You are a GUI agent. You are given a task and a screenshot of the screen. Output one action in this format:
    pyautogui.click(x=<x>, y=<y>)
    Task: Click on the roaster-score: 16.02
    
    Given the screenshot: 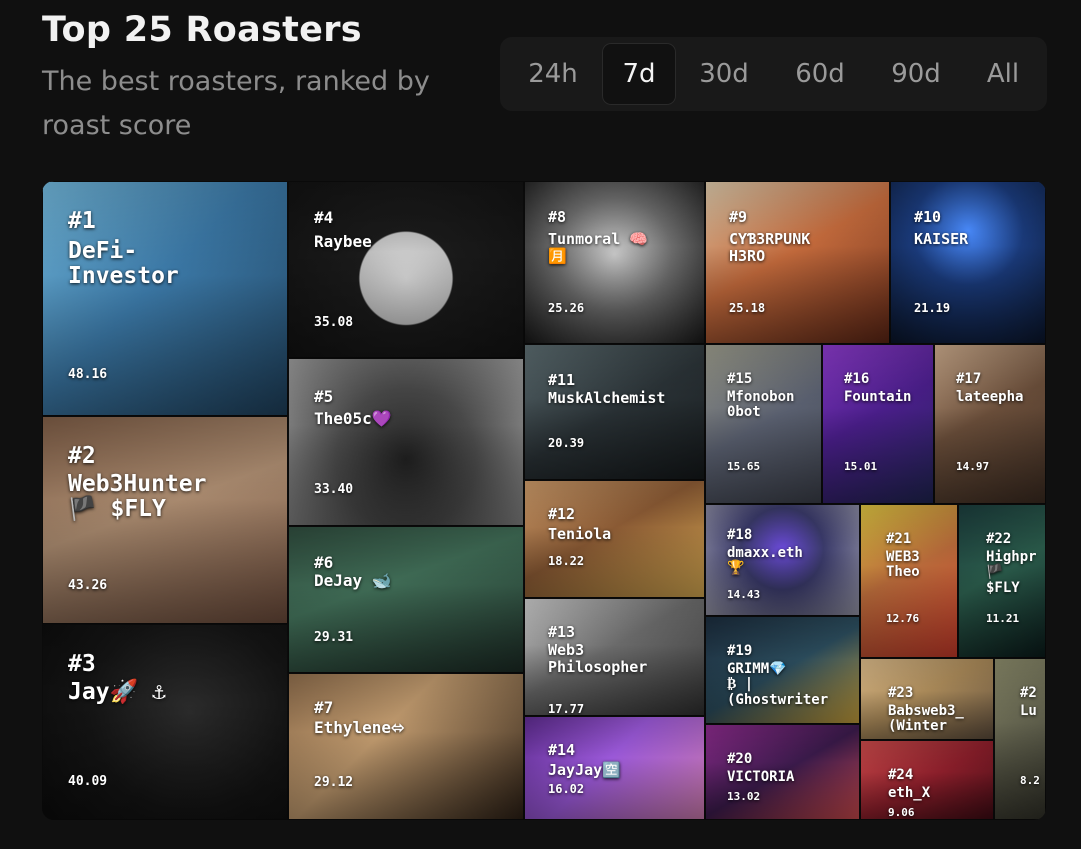 What is the action you would take?
    pyautogui.click(x=566, y=789)
    